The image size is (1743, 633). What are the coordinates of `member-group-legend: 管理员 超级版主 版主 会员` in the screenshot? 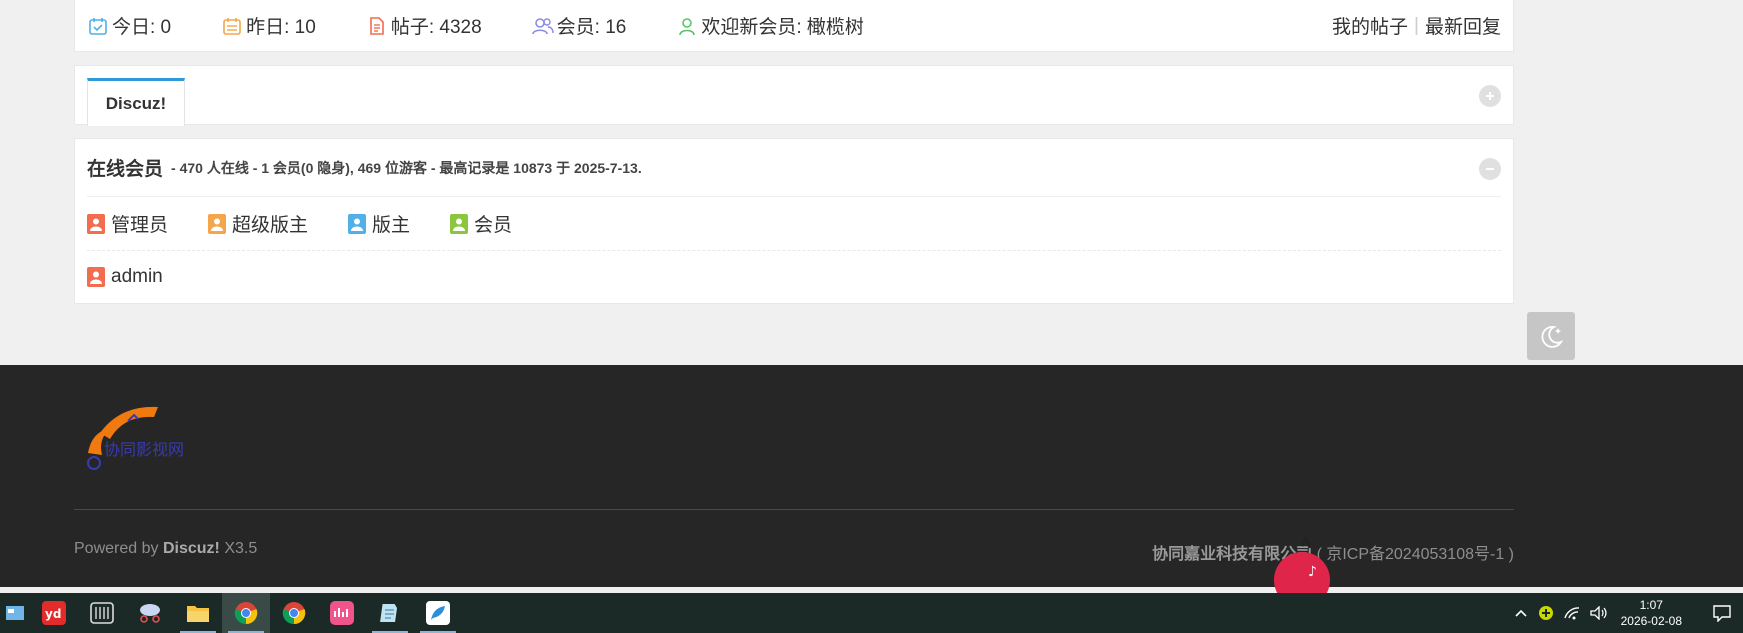 It's located at (794, 224).